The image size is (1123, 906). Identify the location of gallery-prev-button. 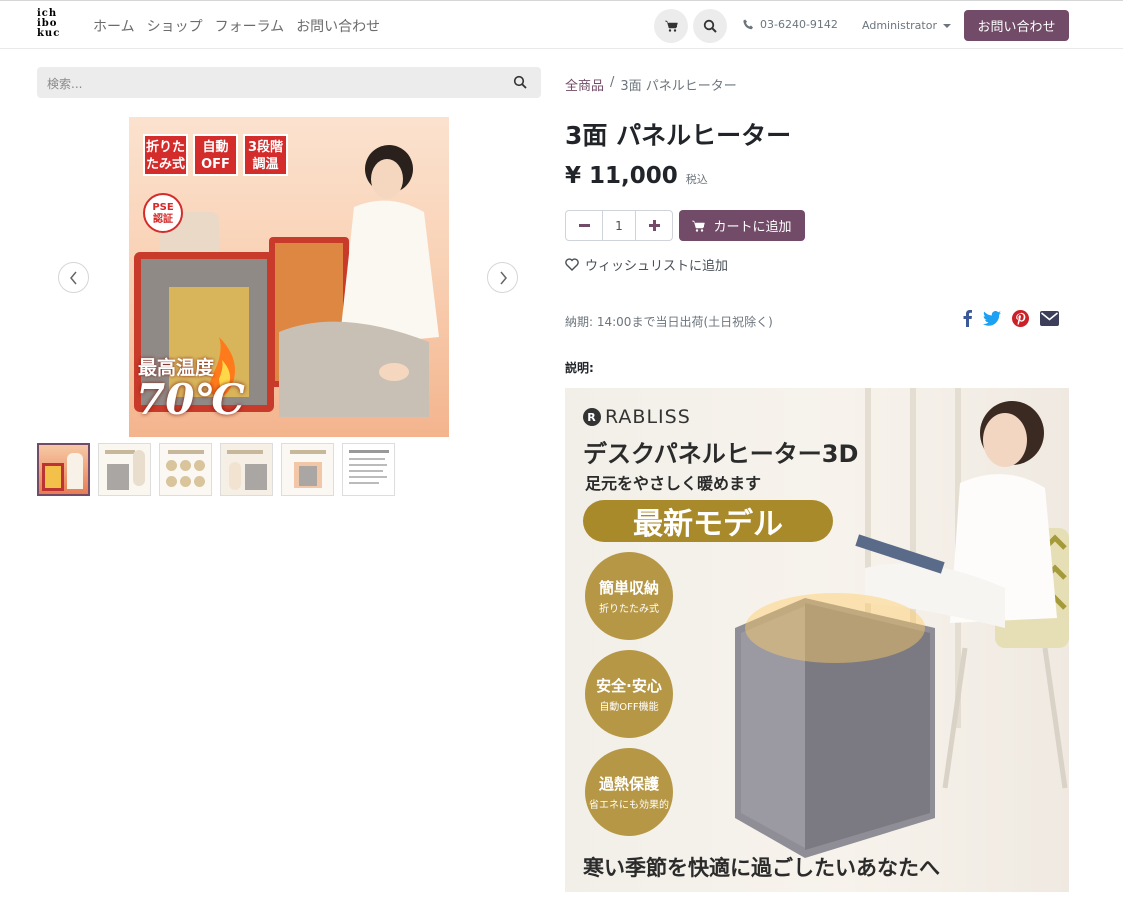
(73, 277).